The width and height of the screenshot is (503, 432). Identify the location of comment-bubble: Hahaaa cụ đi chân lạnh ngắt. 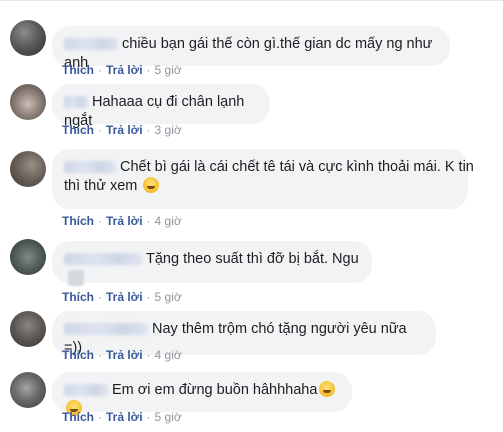
(161, 106).